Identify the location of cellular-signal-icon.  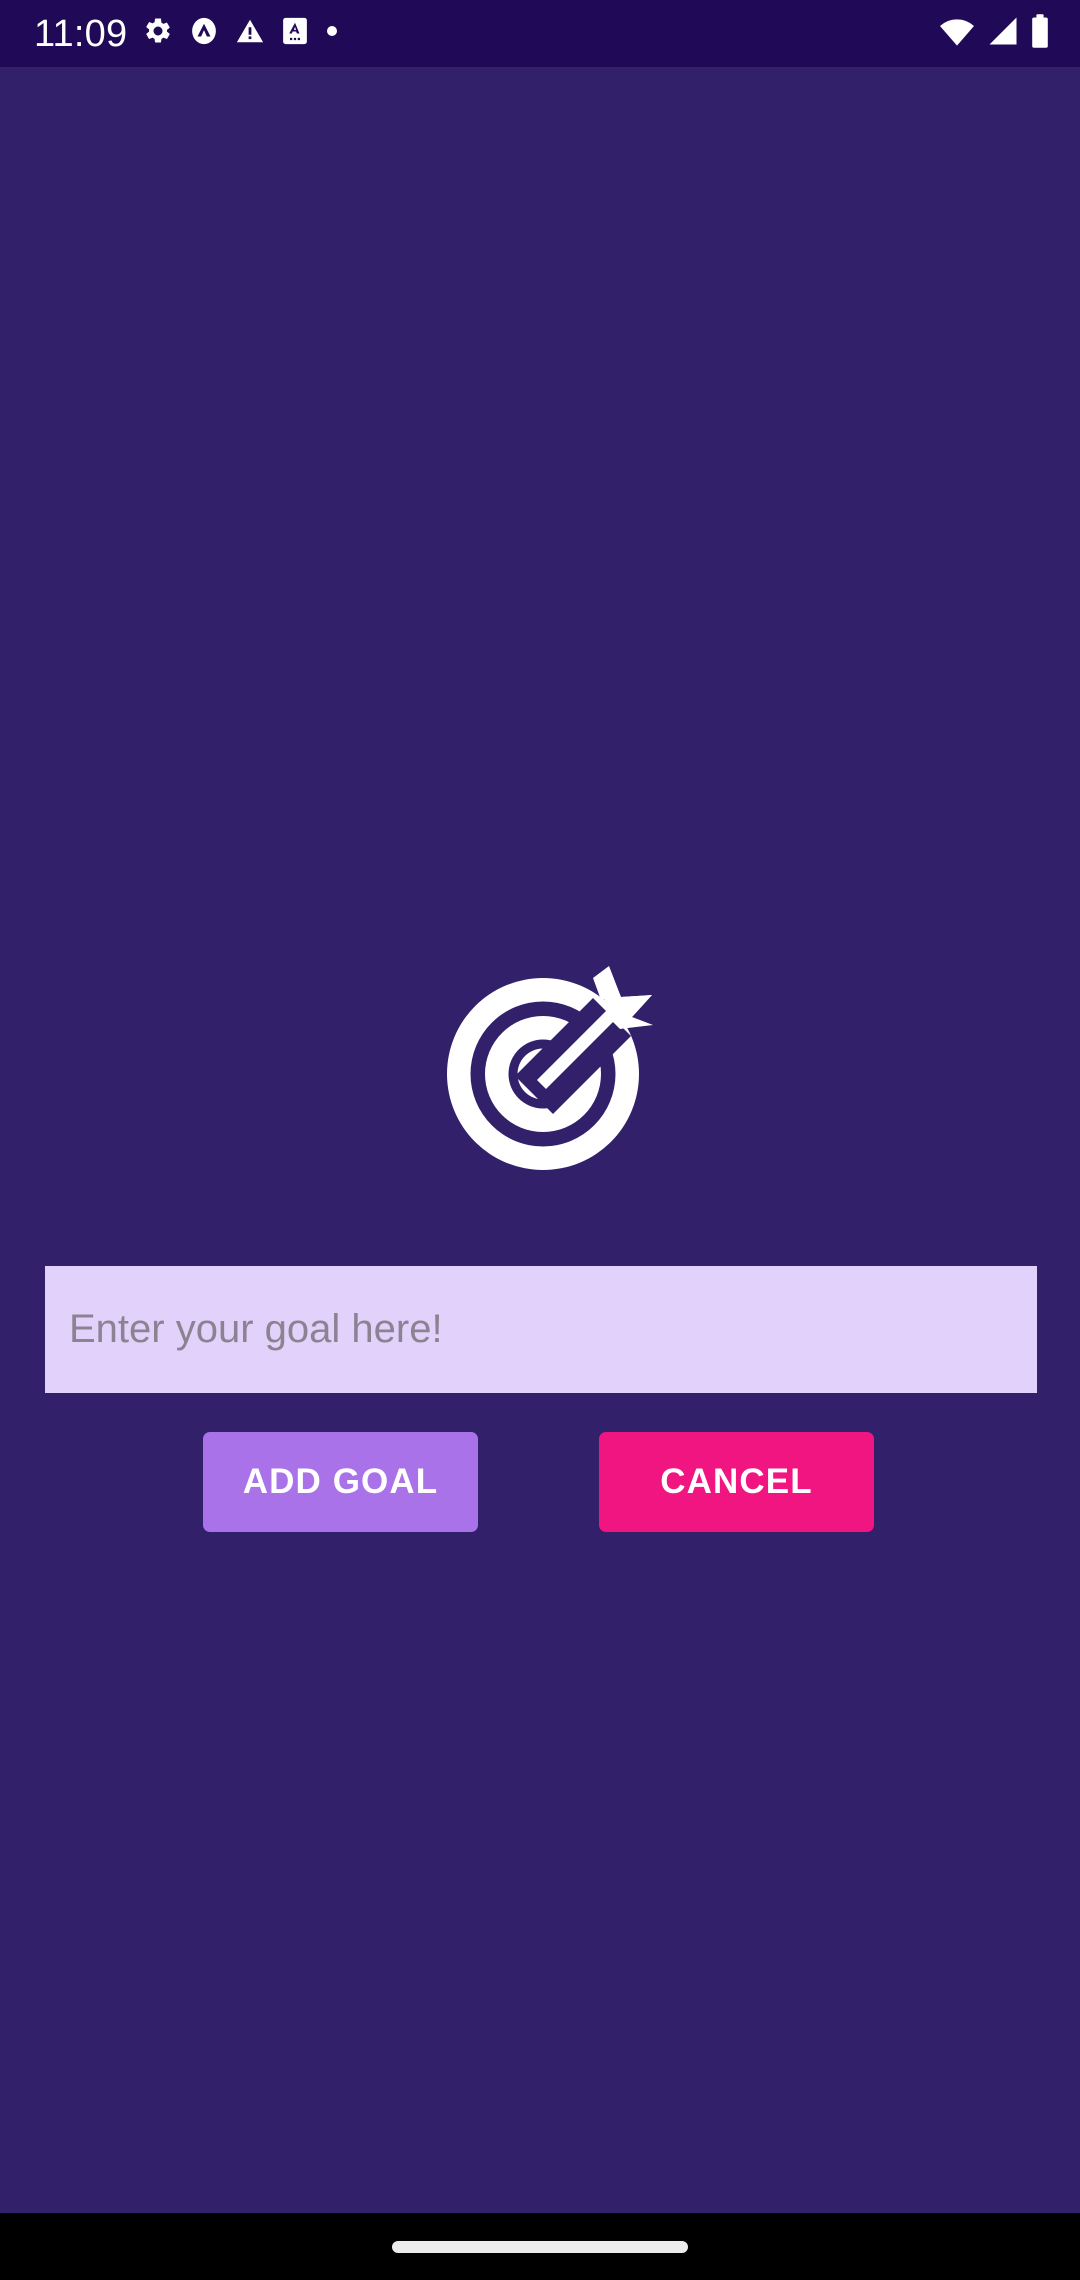
(1003, 33).